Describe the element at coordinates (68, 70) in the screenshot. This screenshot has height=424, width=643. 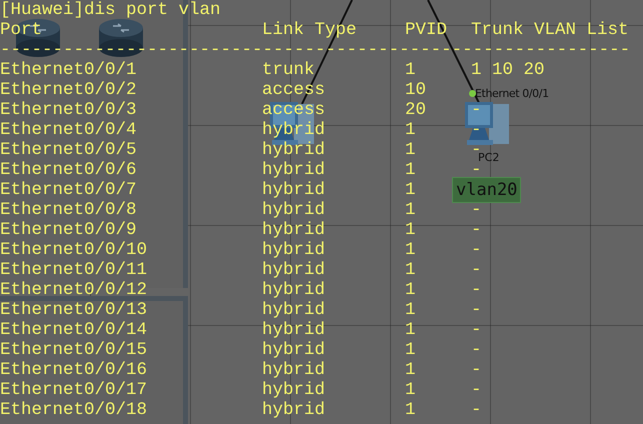
I see `port-cell: Ethernet0/0/1` at that location.